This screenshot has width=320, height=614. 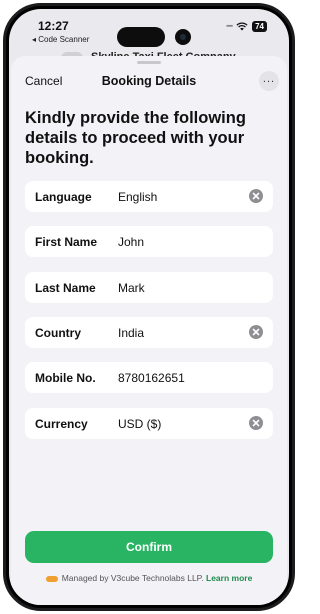 What do you see at coordinates (60, 39) in the screenshot?
I see `back-to-app-link: ◂ Code Scanner` at bounding box center [60, 39].